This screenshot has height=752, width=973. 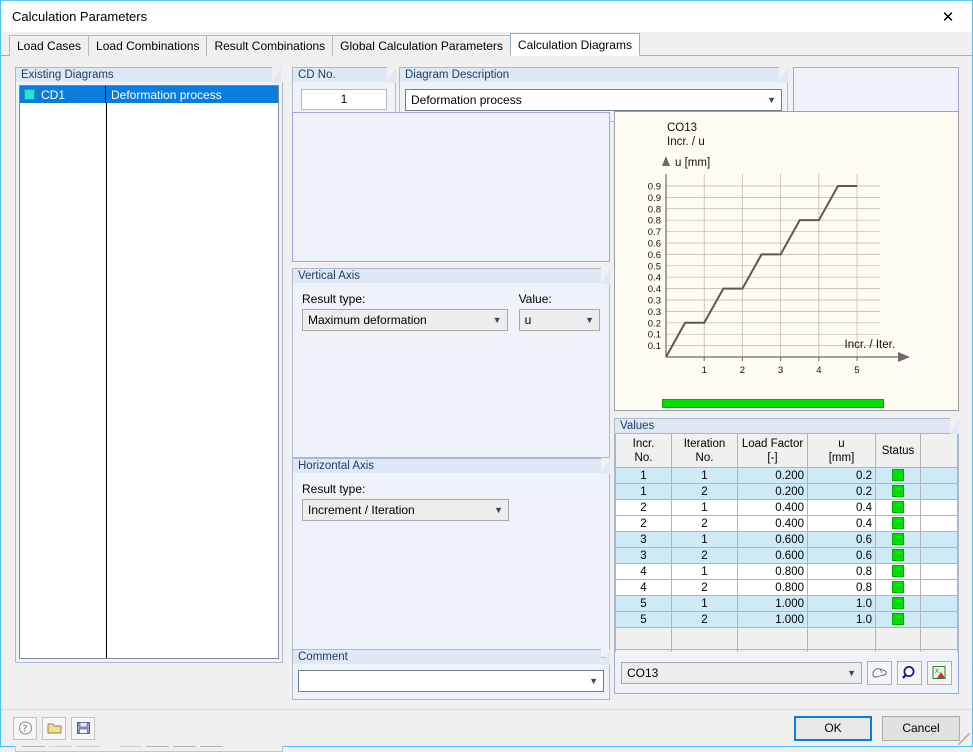 What do you see at coordinates (148, 45) in the screenshot?
I see `tab-load-combinations: Load Combinations` at bounding box center [148, 45].